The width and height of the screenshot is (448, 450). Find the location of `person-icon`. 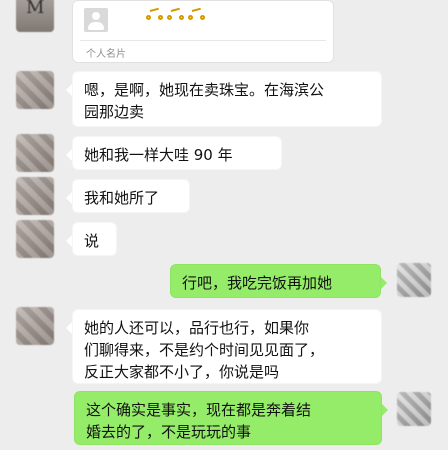

person-icon is located at coordinates (96, 20).